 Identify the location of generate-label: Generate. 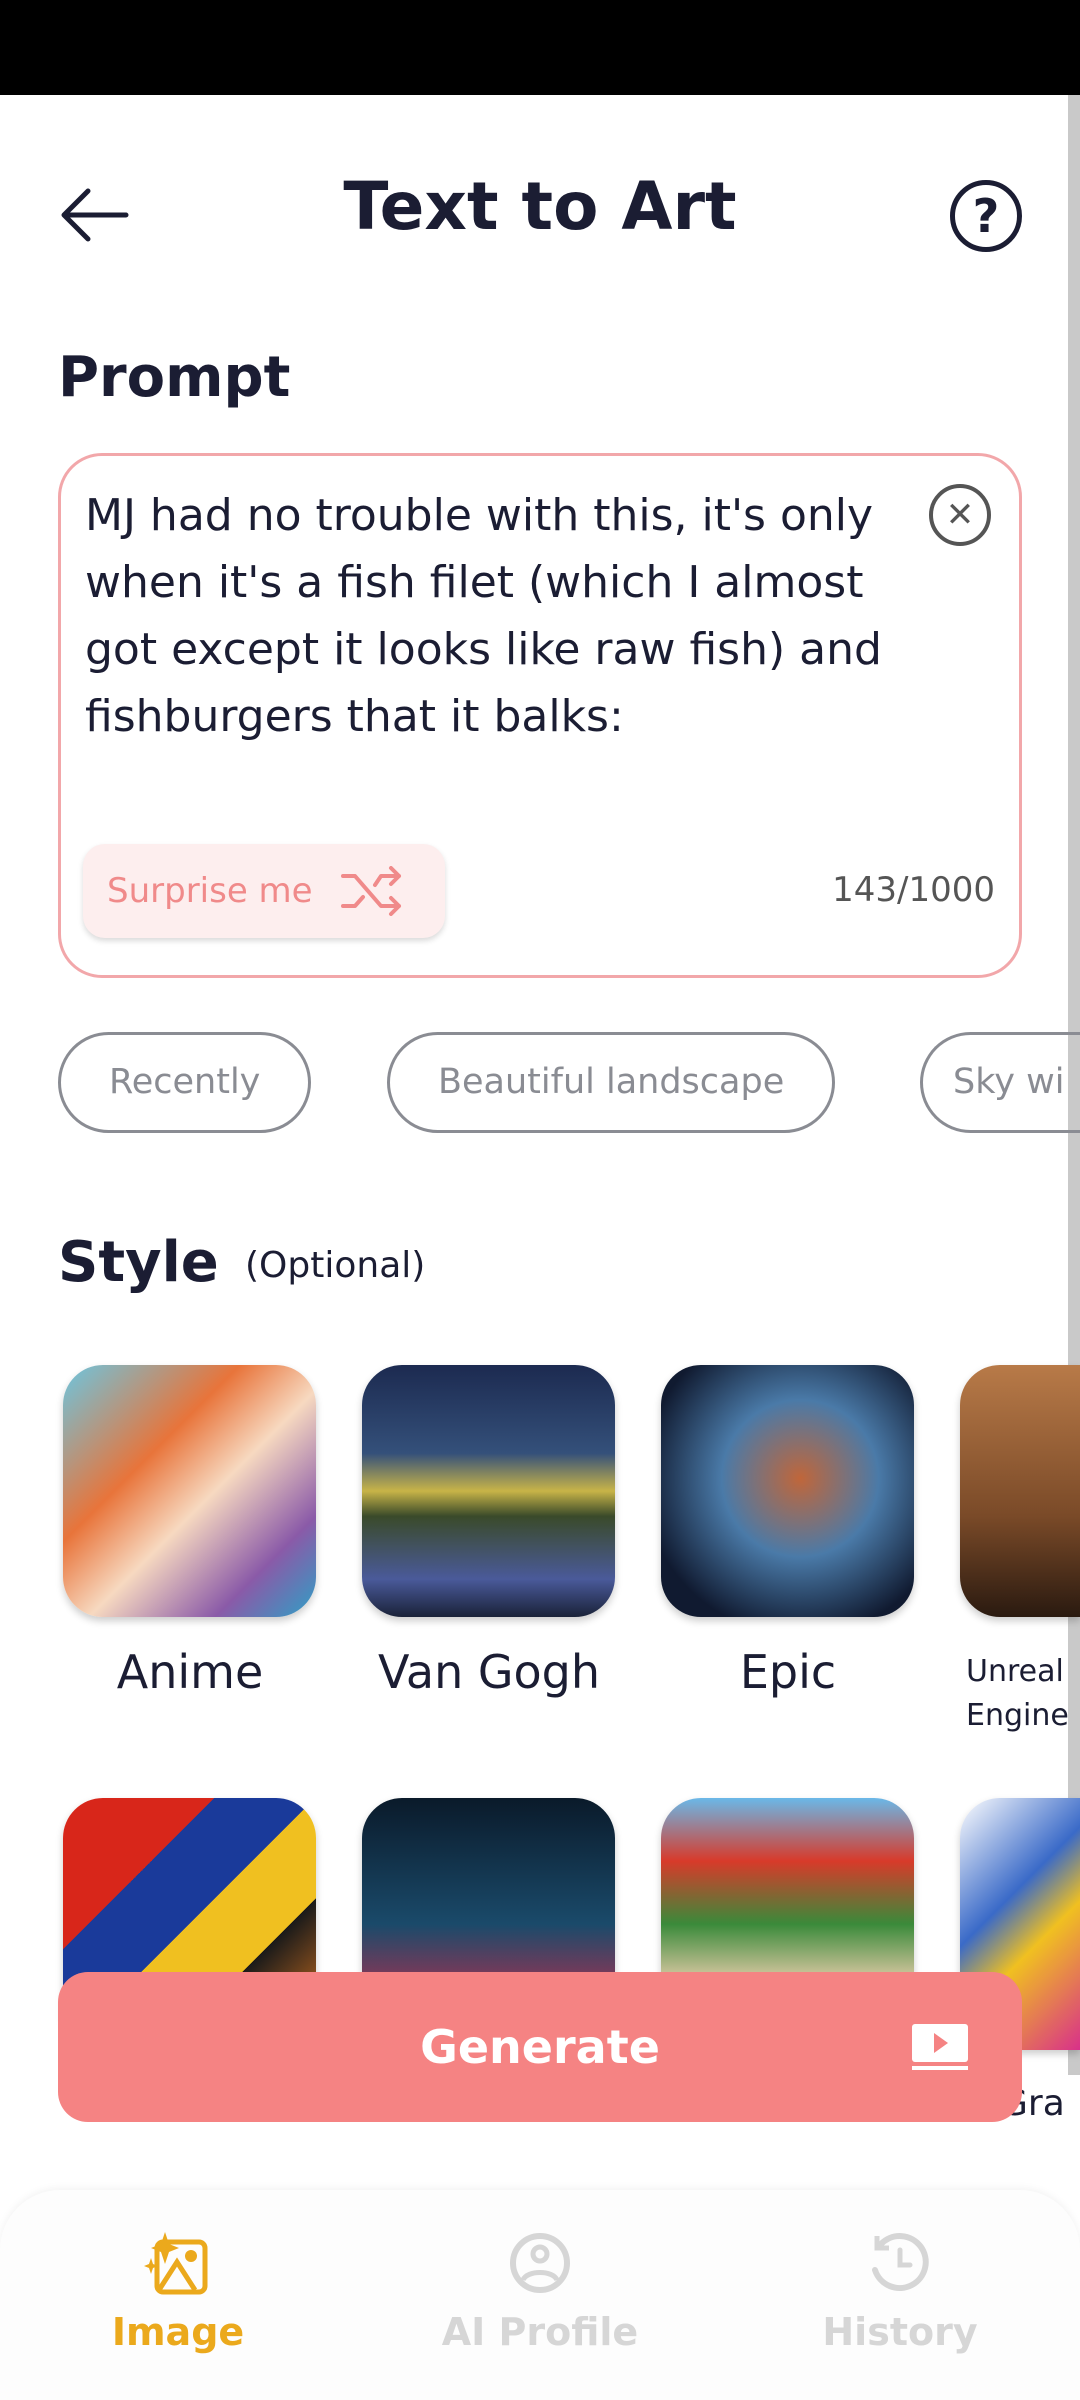
(540, 2047).